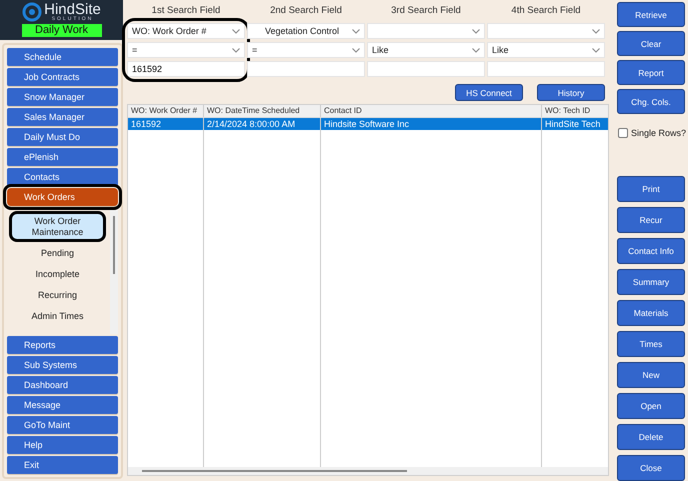 The image size is (688, 481). What do you see at coordinates (62, 57) in the screenshot?
I see `sidebar-item: Schedule` at bounding box center [62, 57].